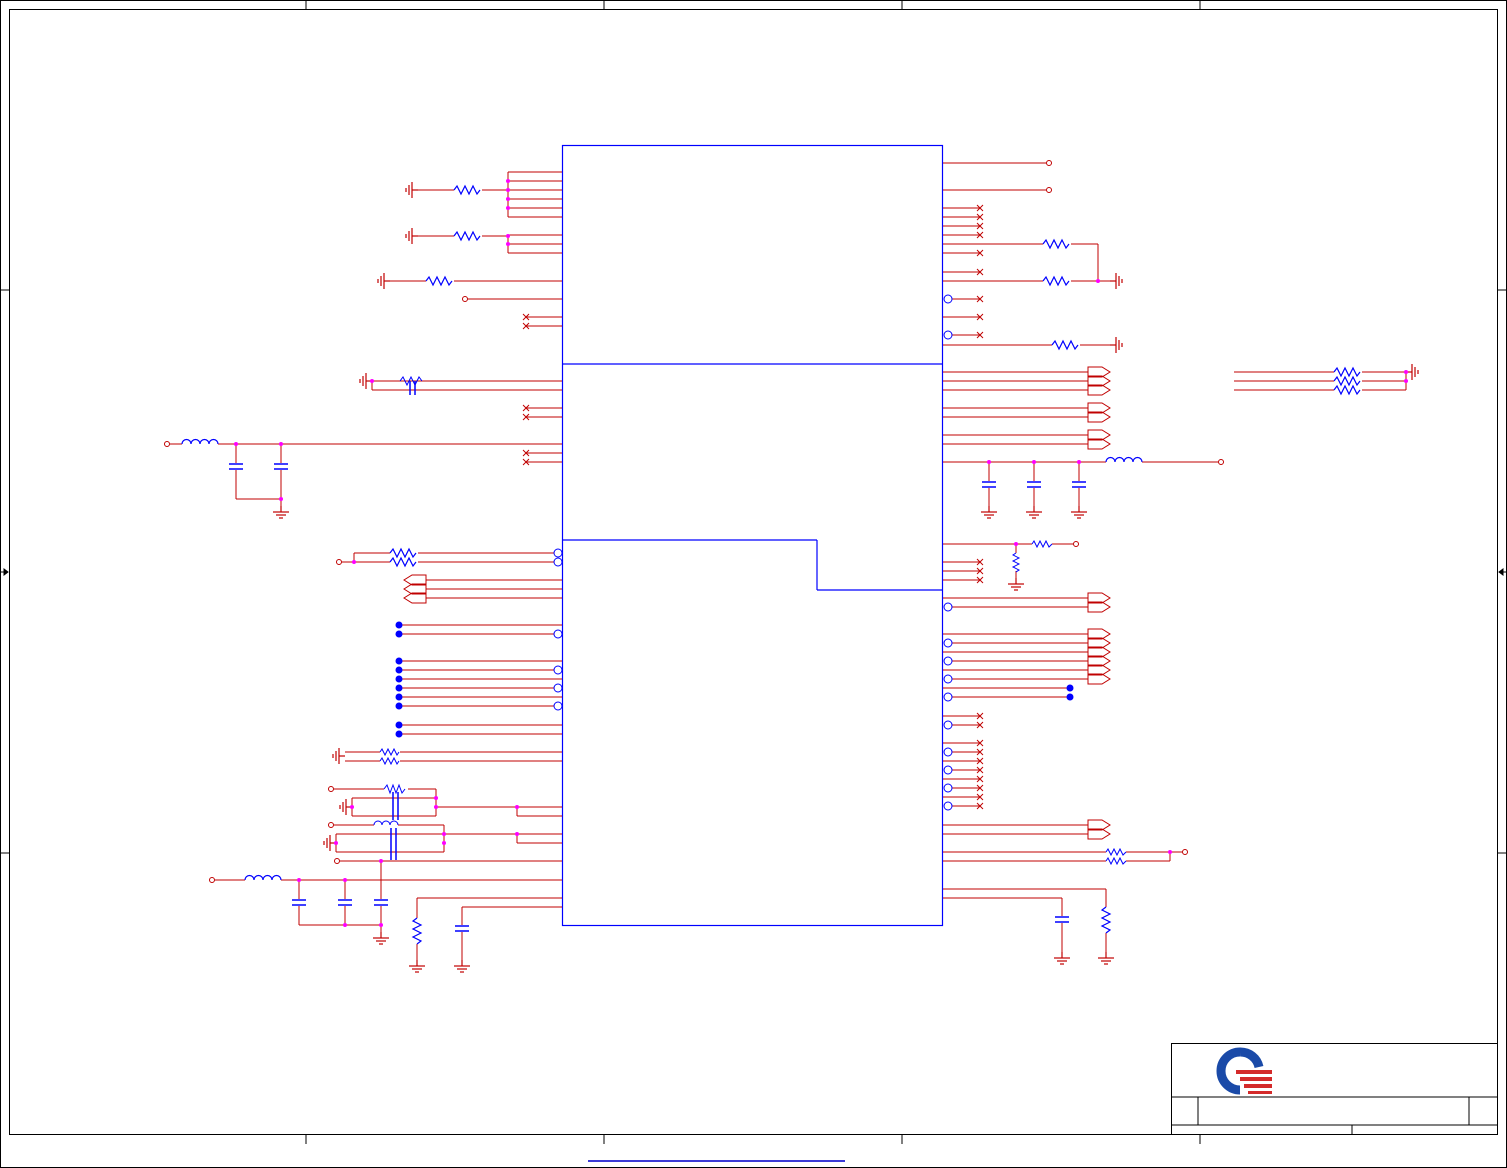  Describe the element at coordinates (716, 1161) in the screenshot. I see `footer-link-underline` at that location.